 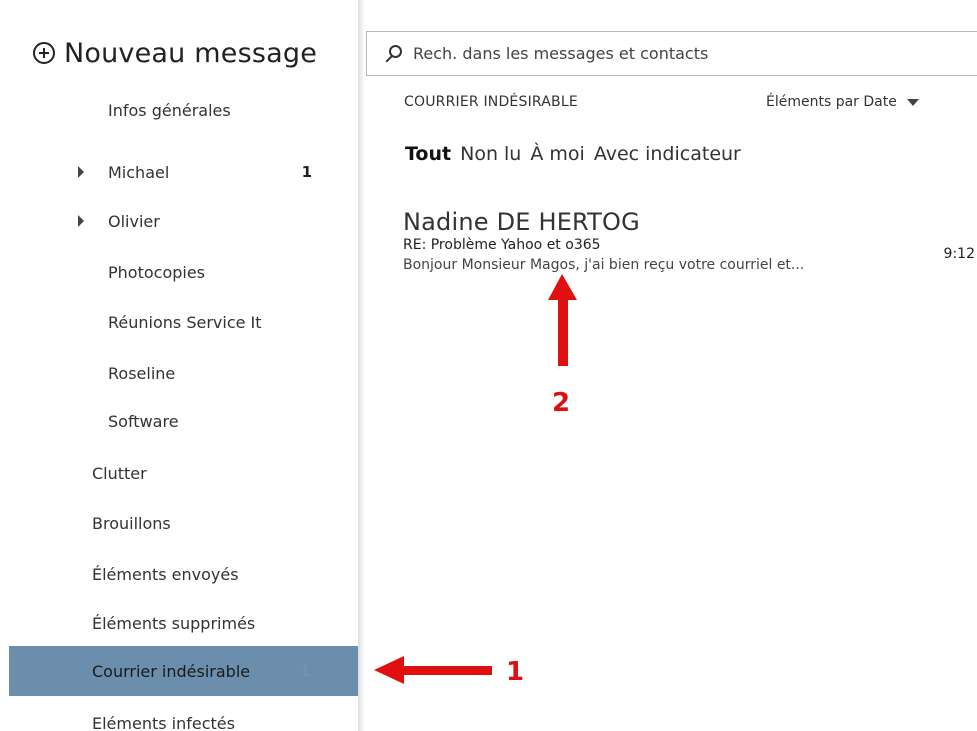 What do you see at coordinates (179, 172) in the screenshot?
I see `folder-item-michael: Michael 1` at bounding box center [179, 172].